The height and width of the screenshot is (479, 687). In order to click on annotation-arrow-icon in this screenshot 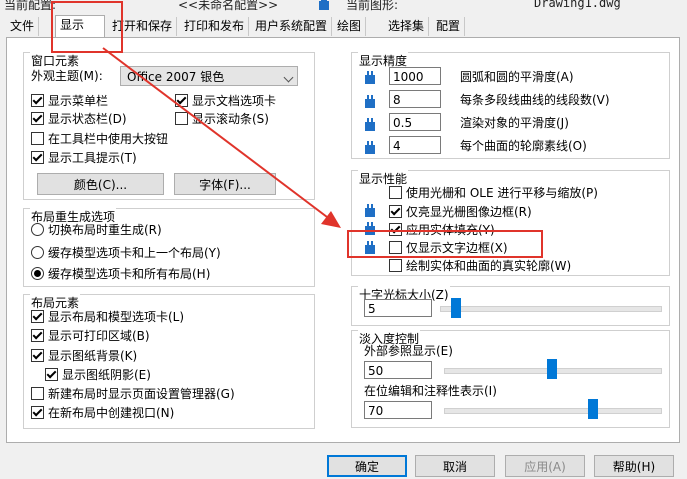, I will do `click(221, 137)`.